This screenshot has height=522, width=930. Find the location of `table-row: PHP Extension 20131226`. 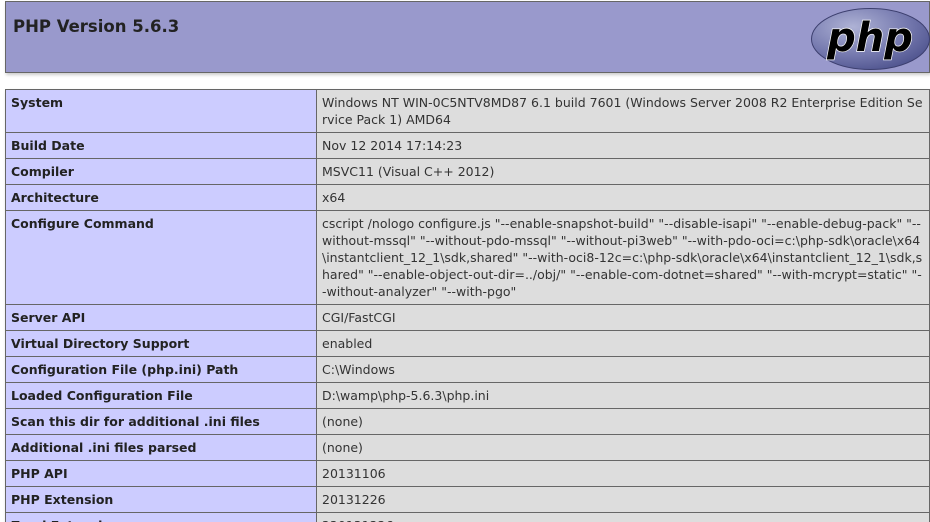

table-row: PHP Extension 20131226 is located at coordinates (467, 499).